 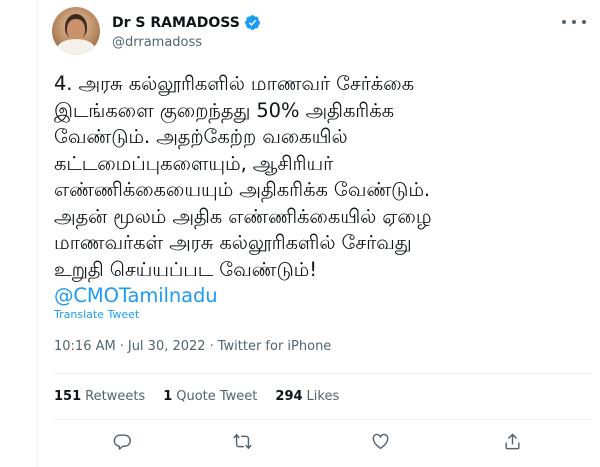 I want to click on tweet-time: 10:16 AM, so click(x=85, y=346).